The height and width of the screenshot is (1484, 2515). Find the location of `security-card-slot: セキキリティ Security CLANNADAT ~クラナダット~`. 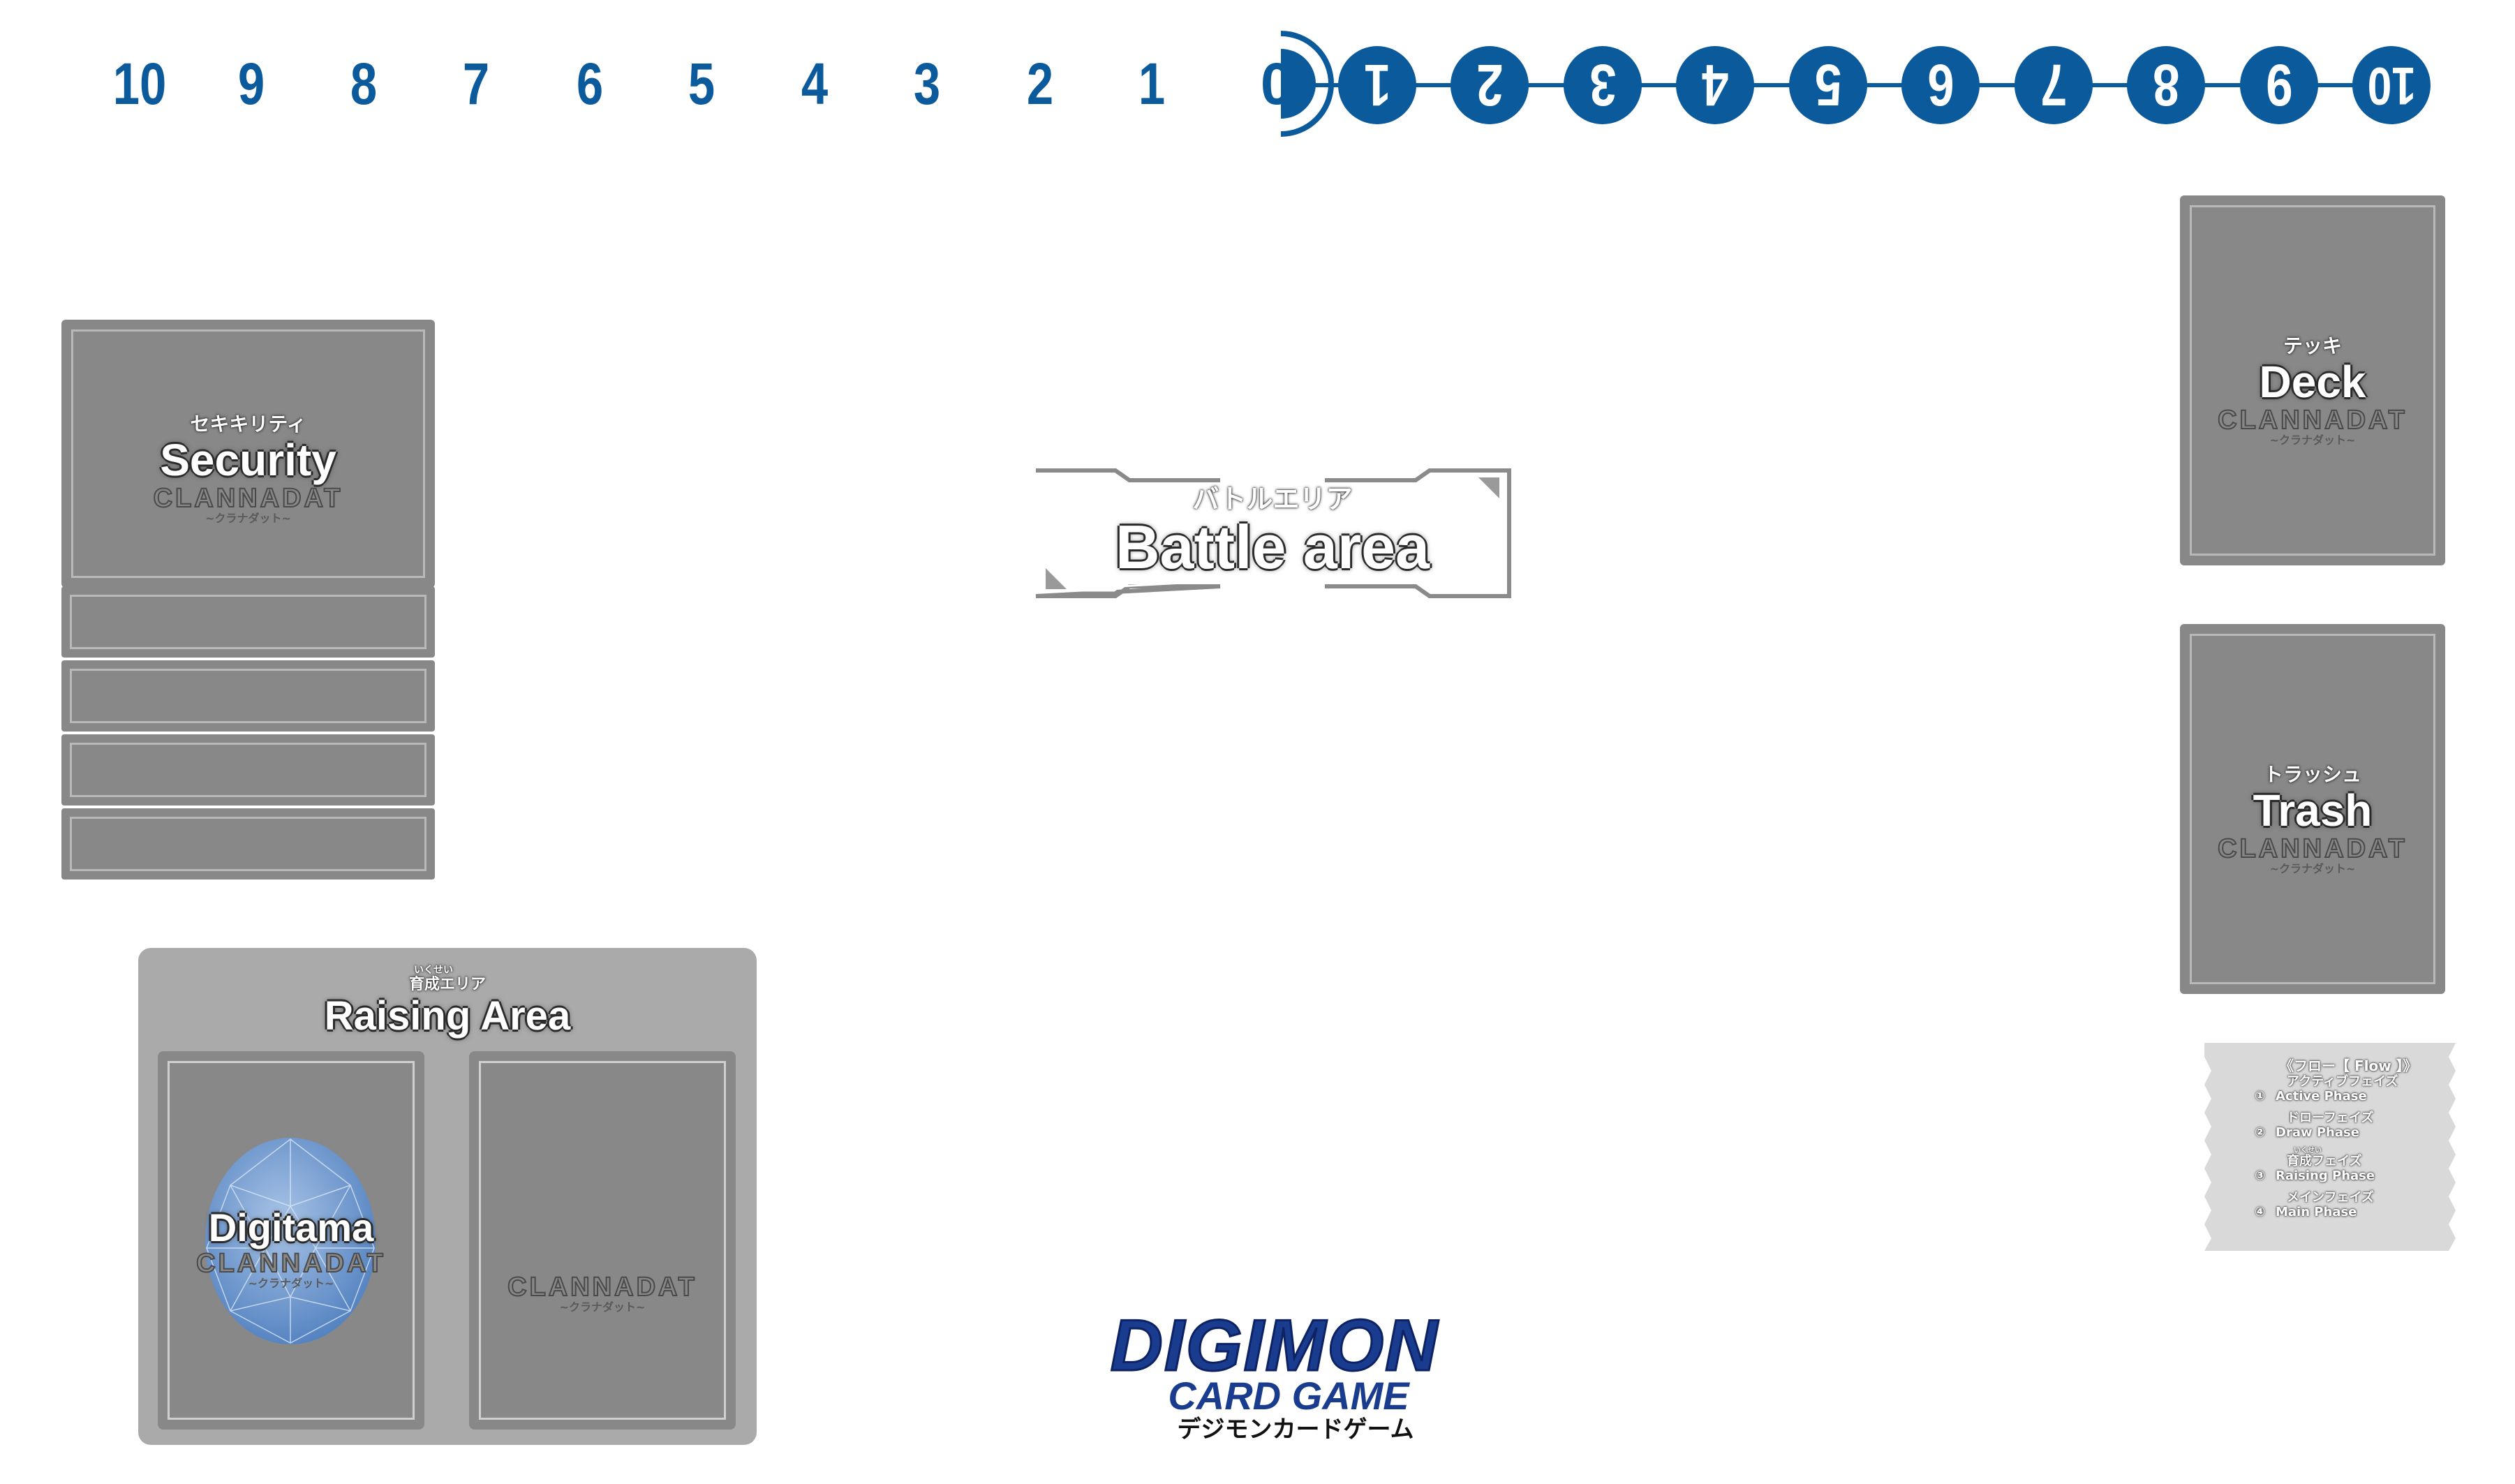

security-card-slot: セキキリティ Security CLANNADAT ~クラナダット~ is located at coordinates (248, 454).